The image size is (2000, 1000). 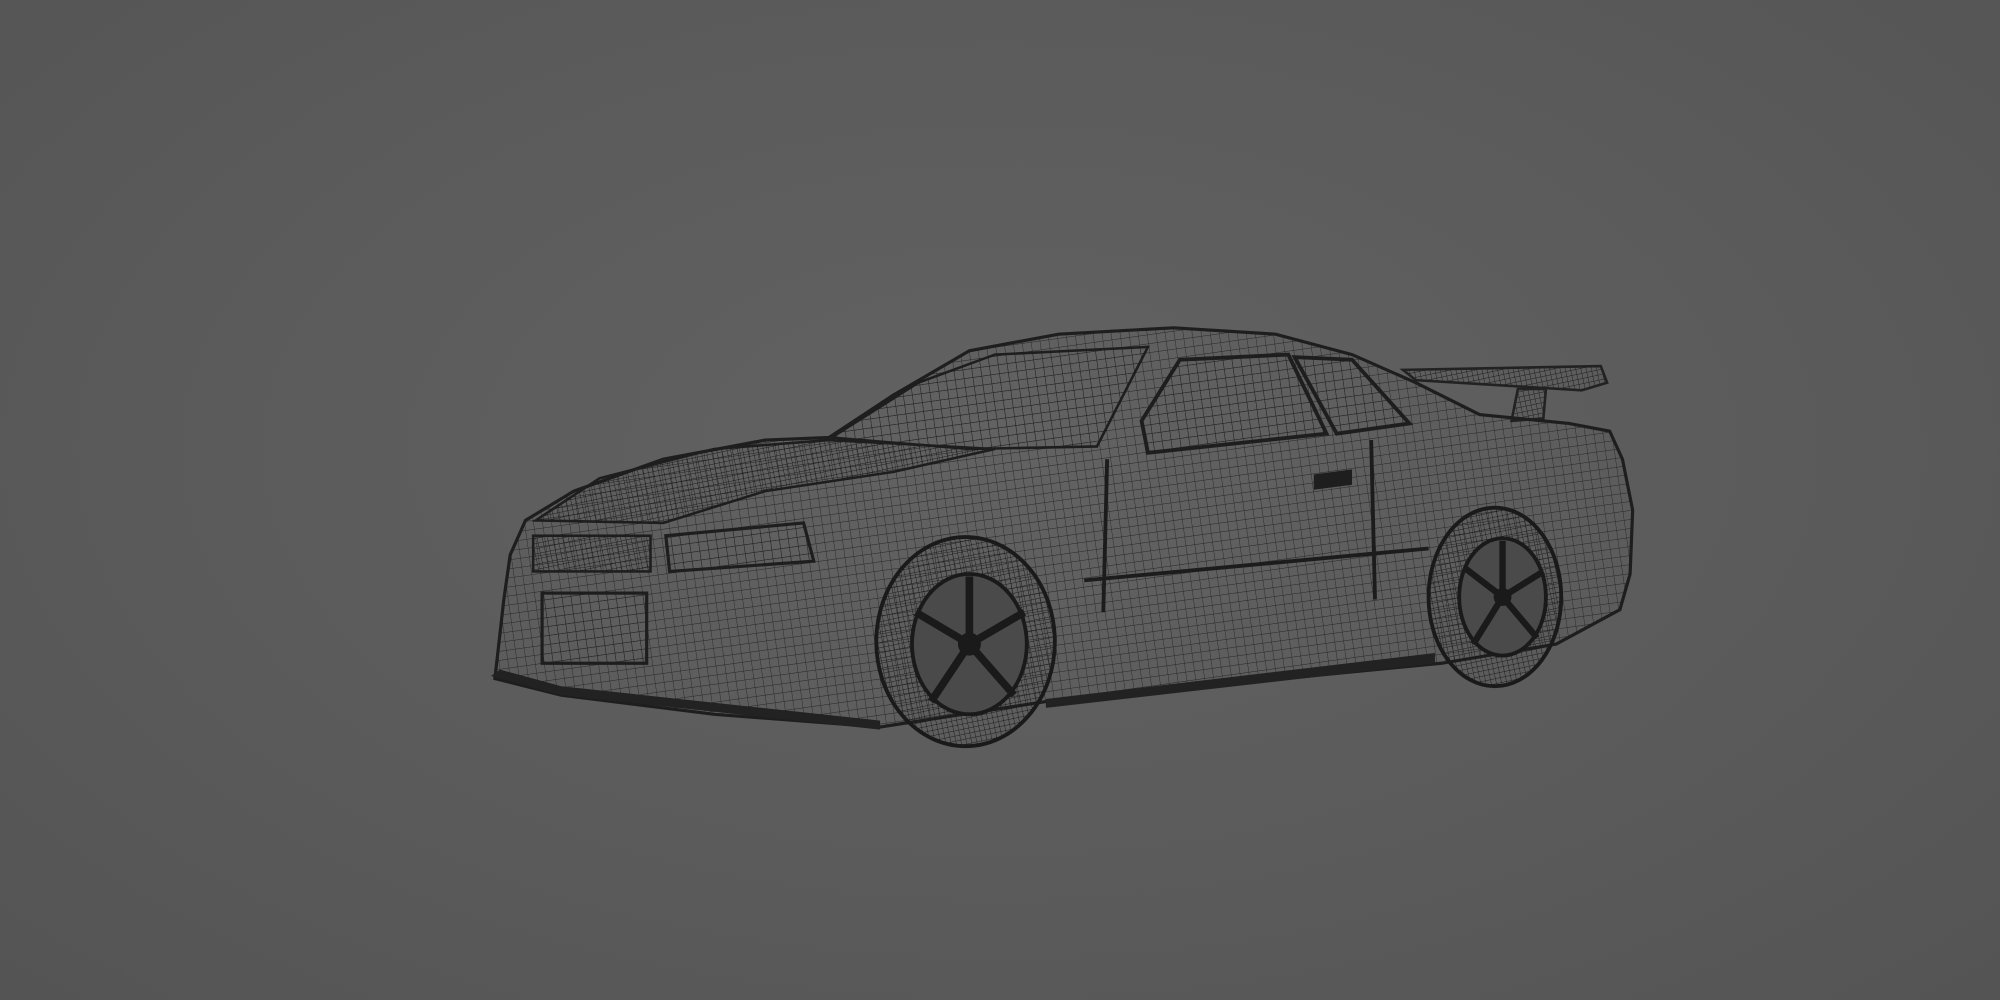 I want to click on windshield, so click(x=989, y=398).